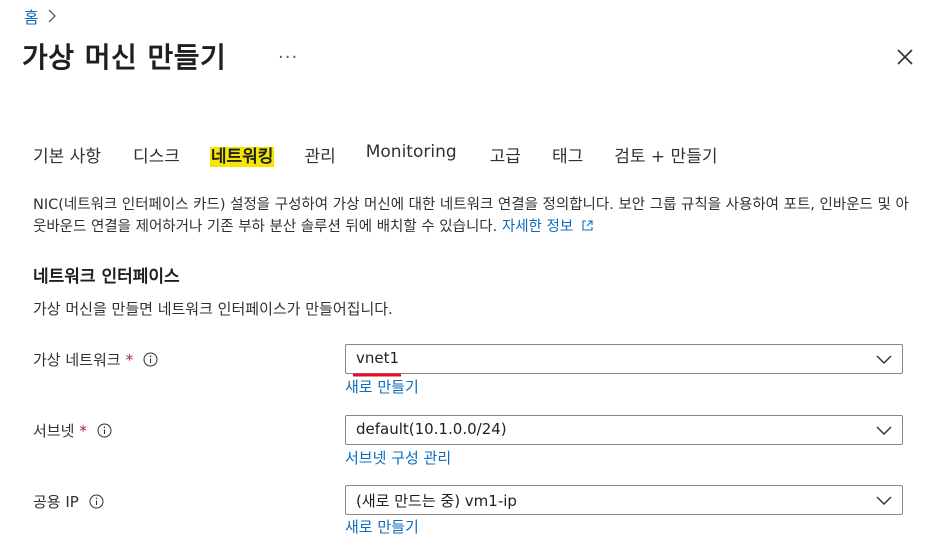  I want to click on tab-basics: 기본 사항, so click(67, 157).